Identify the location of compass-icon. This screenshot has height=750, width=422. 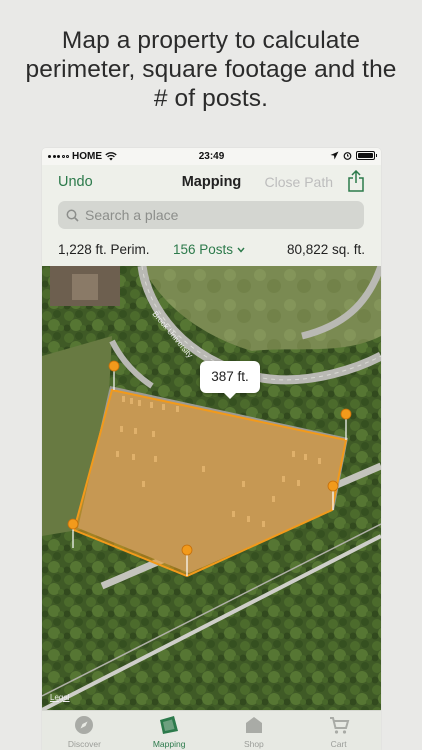
(84, 725).